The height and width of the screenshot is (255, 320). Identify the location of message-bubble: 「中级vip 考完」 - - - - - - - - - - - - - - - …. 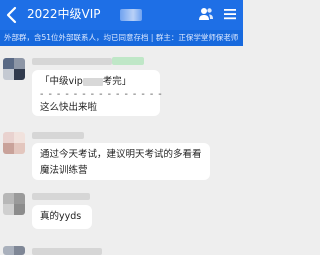
(97, 93).